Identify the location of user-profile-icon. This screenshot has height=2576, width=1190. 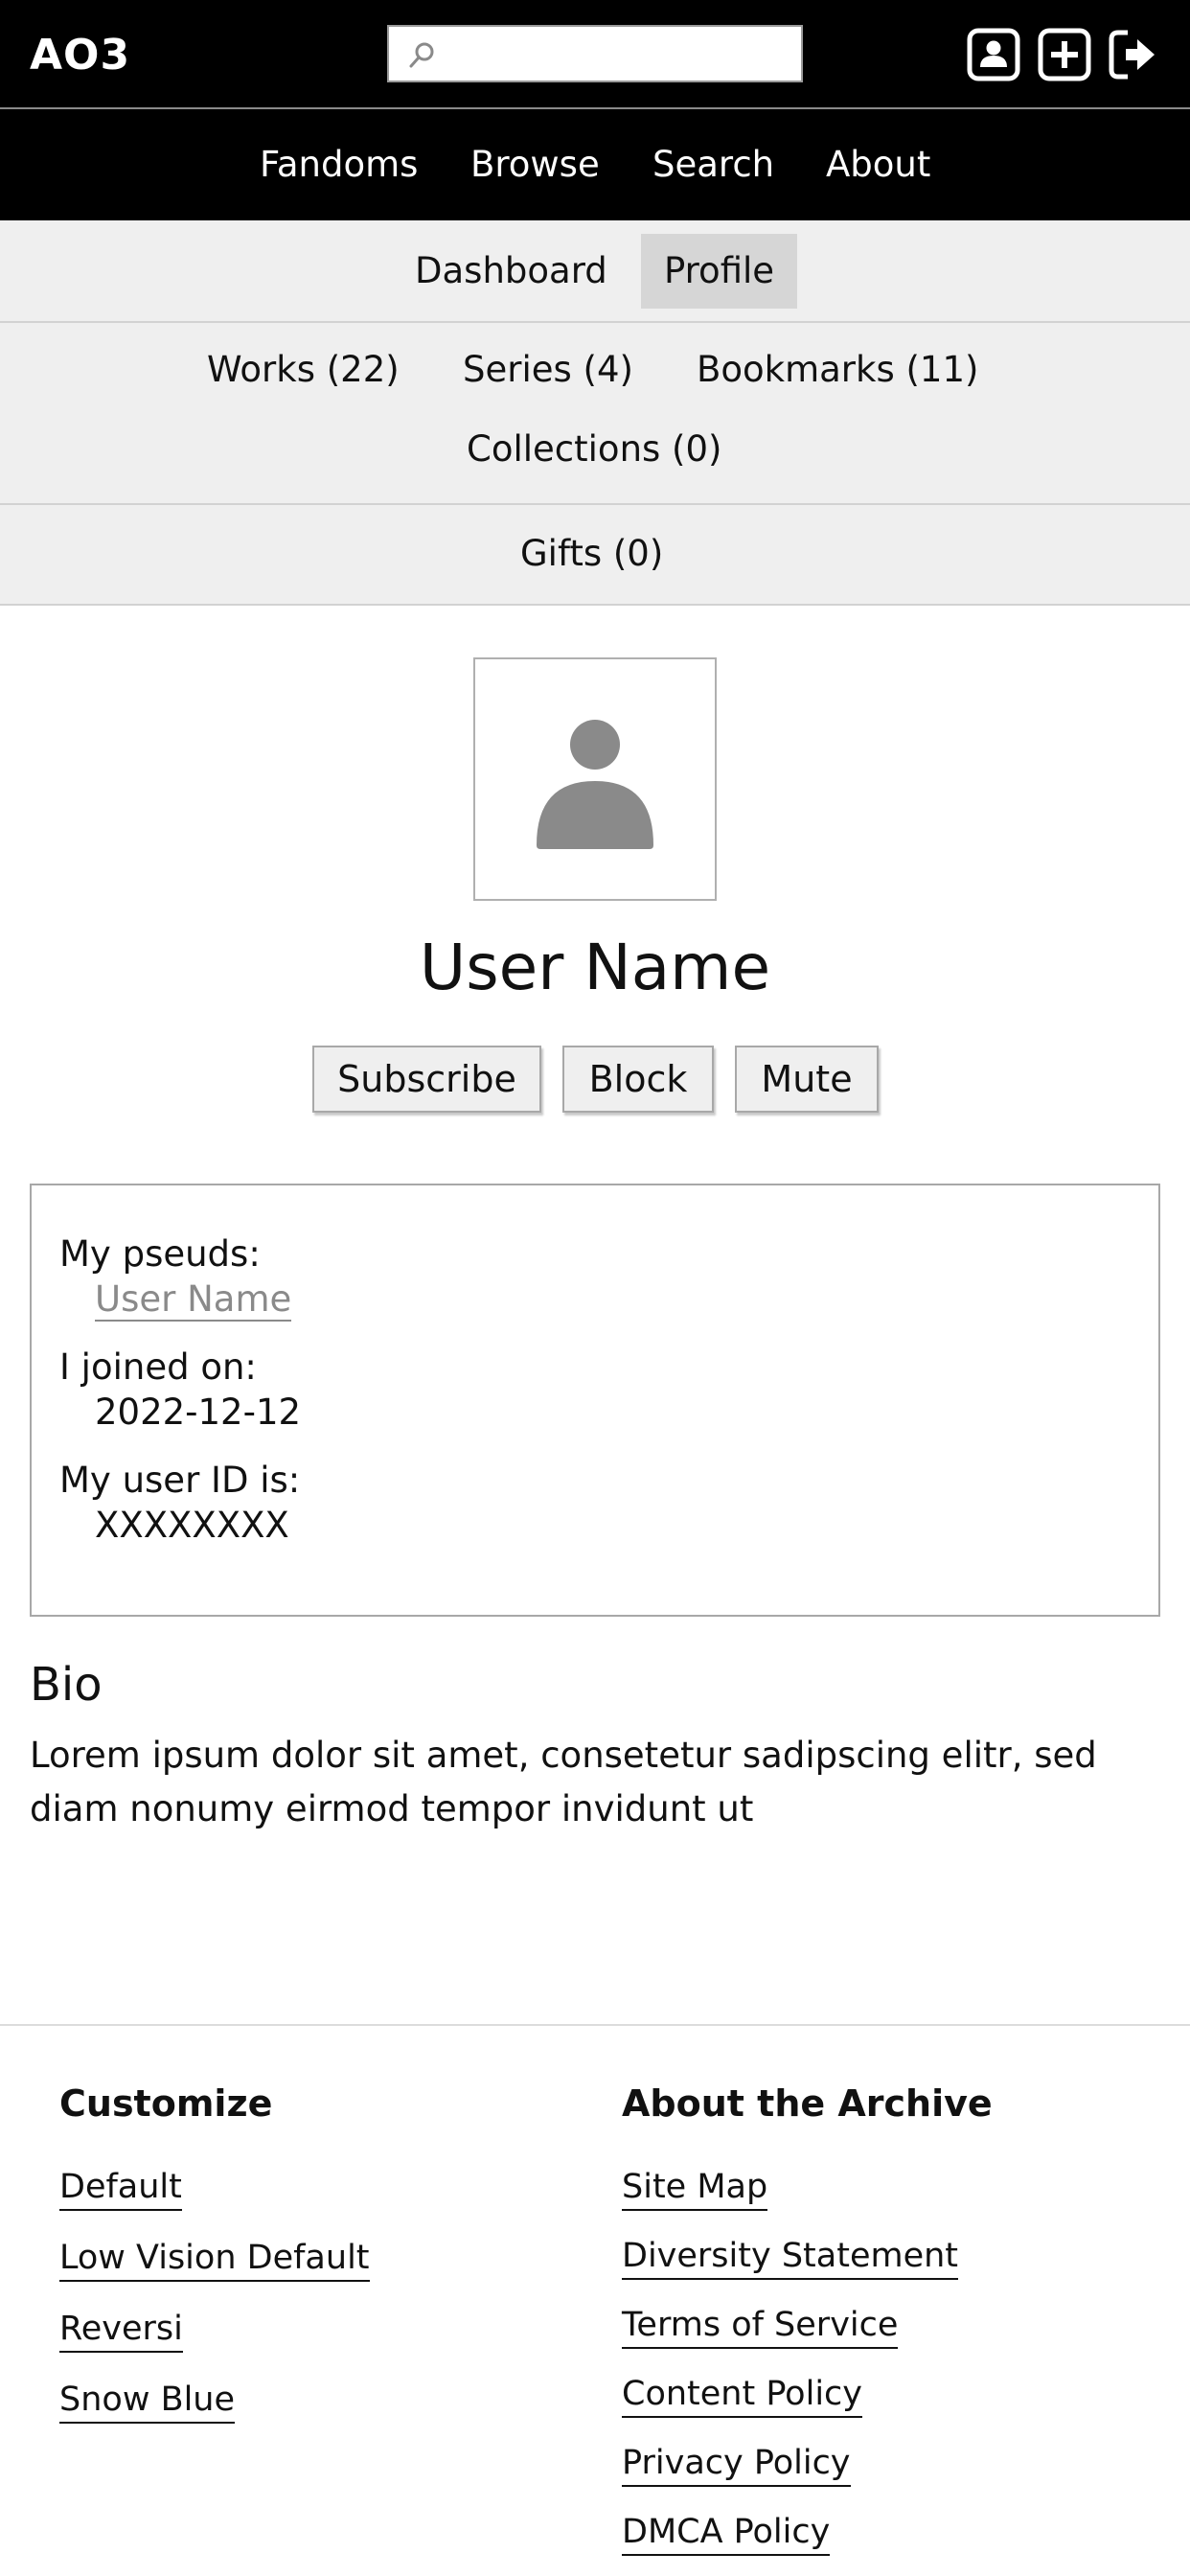
(994, 54).